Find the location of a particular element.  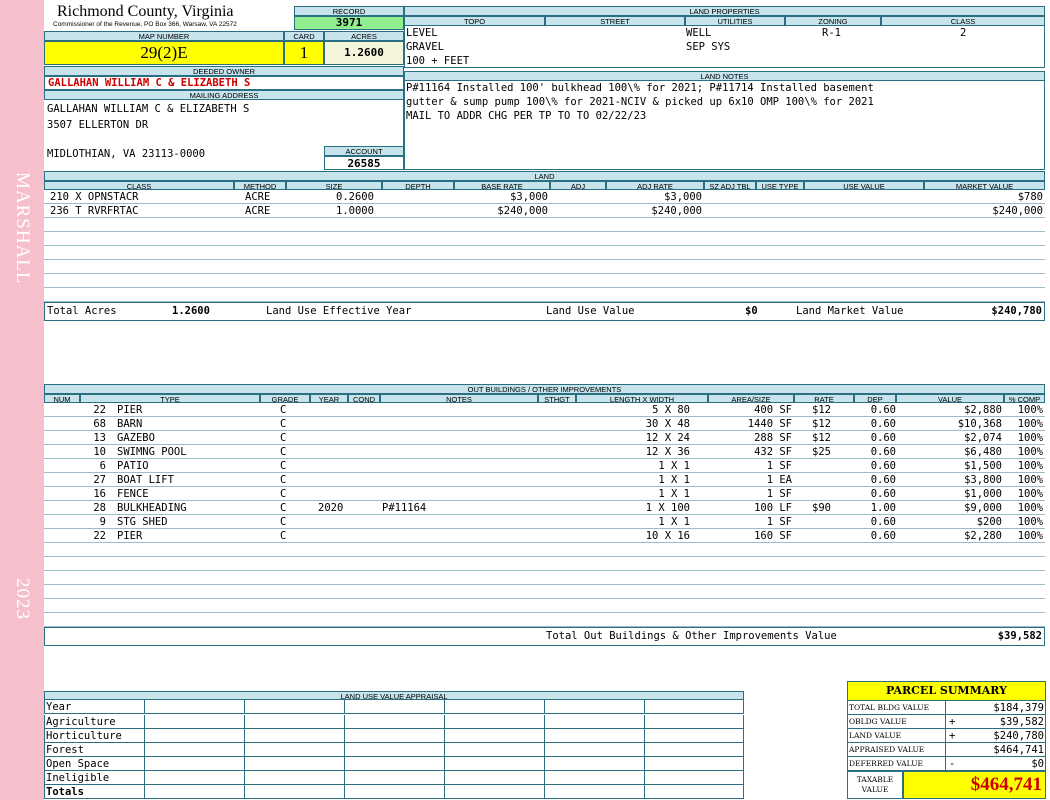

summary-label: OBLDG VALUE is located at coordinates (878, 721).